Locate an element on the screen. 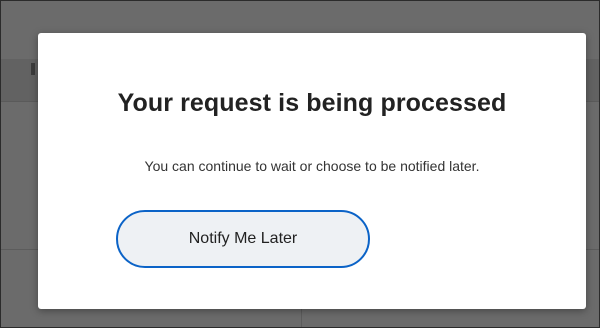  dialog-title: Your request is being processed is located at coordinates (312, 103).